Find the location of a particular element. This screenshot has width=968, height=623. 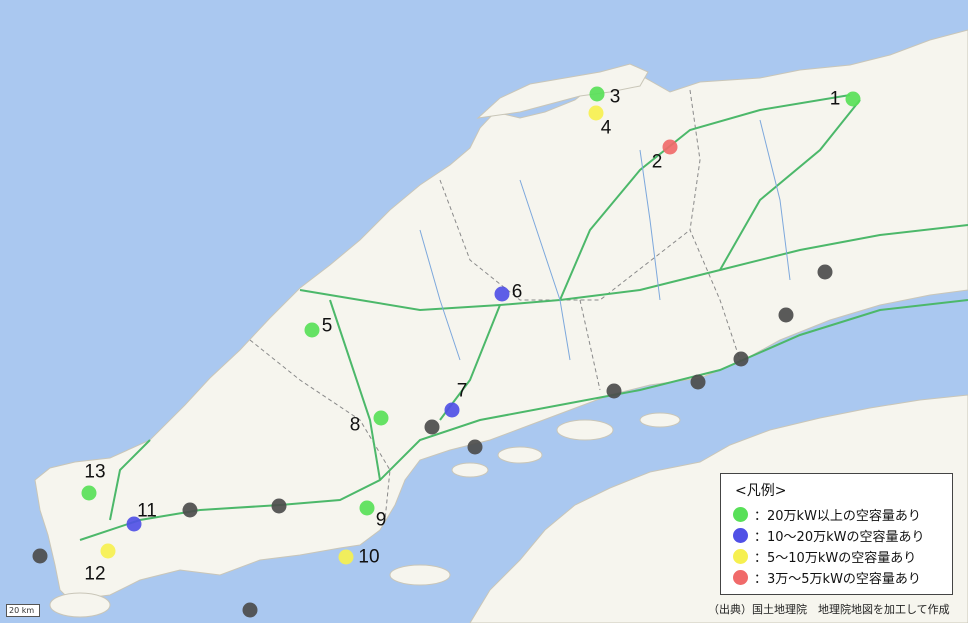

legend-swatch-blue is located at coordinates (740, 535).